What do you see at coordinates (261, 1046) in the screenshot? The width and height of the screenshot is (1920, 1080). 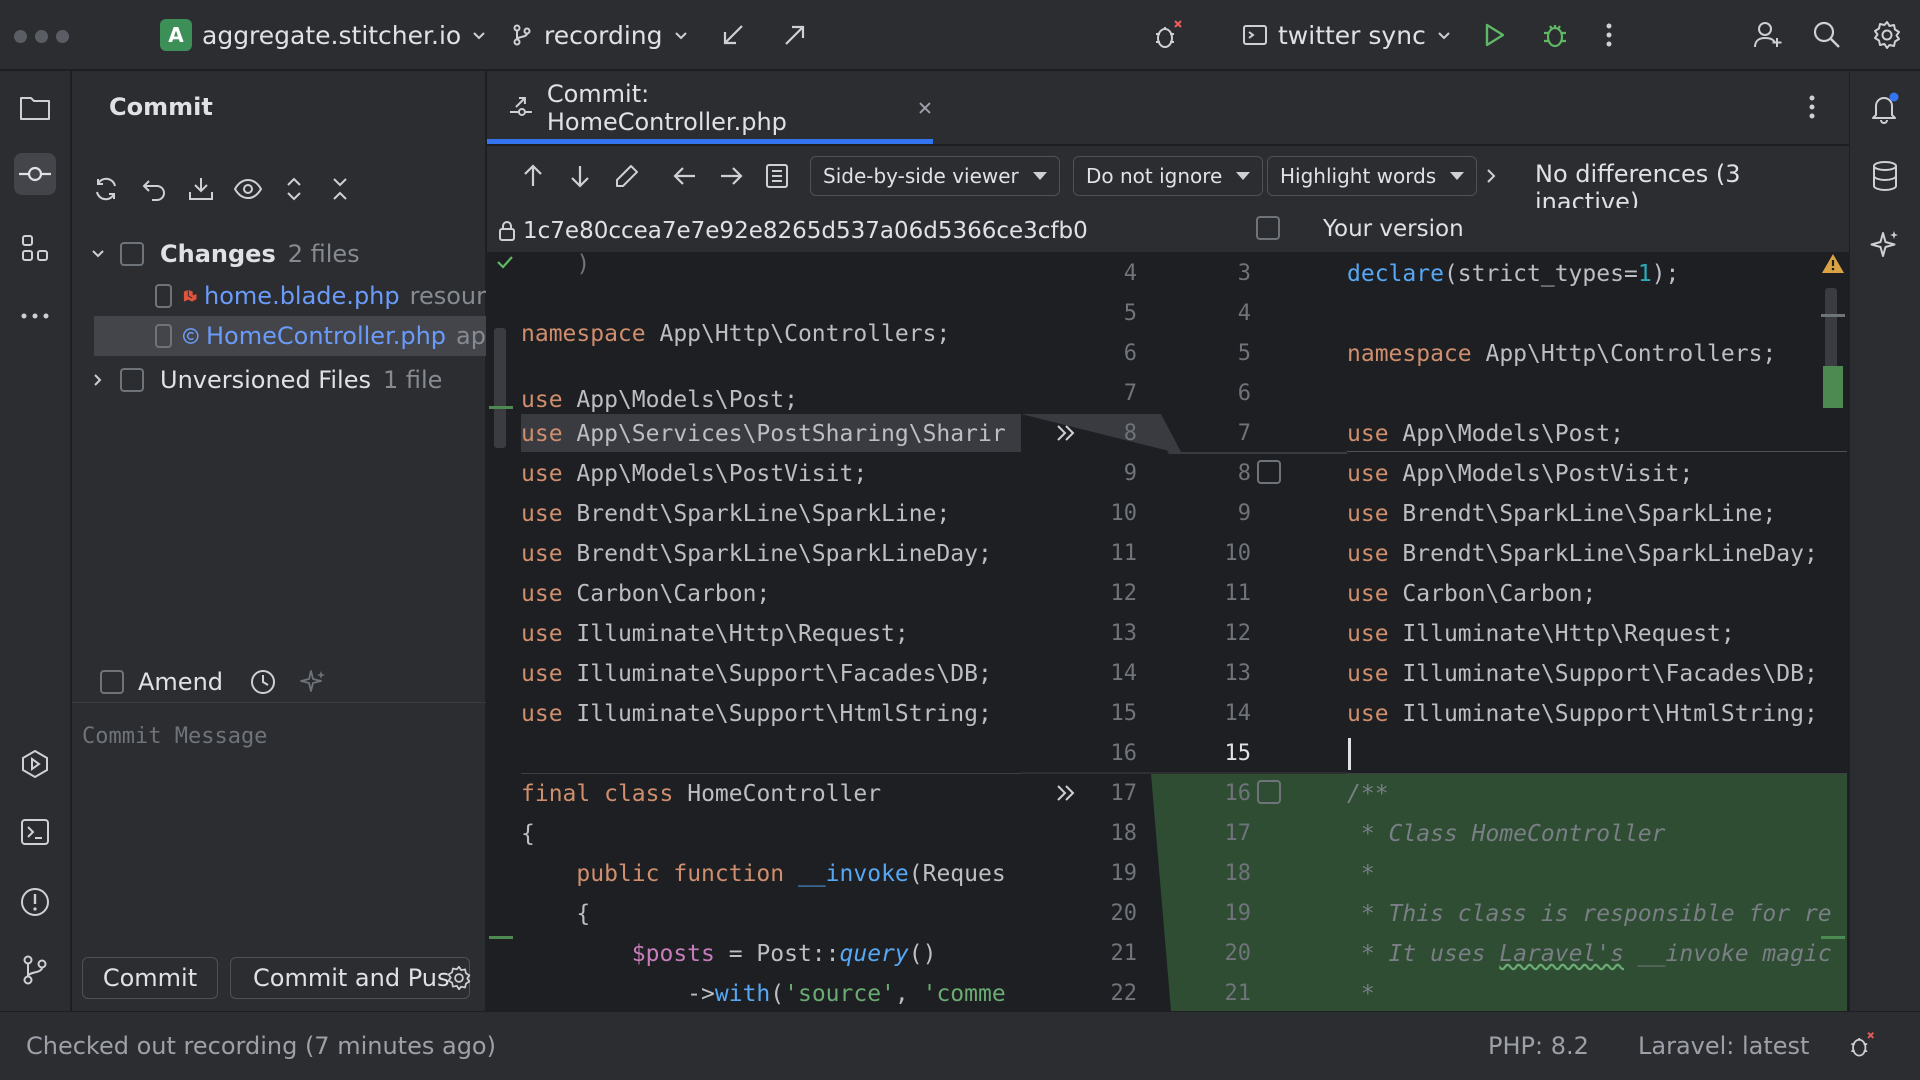 I see `status-message: Checked out recording (7 minutes ago)` at bounding box center [261, 1046].